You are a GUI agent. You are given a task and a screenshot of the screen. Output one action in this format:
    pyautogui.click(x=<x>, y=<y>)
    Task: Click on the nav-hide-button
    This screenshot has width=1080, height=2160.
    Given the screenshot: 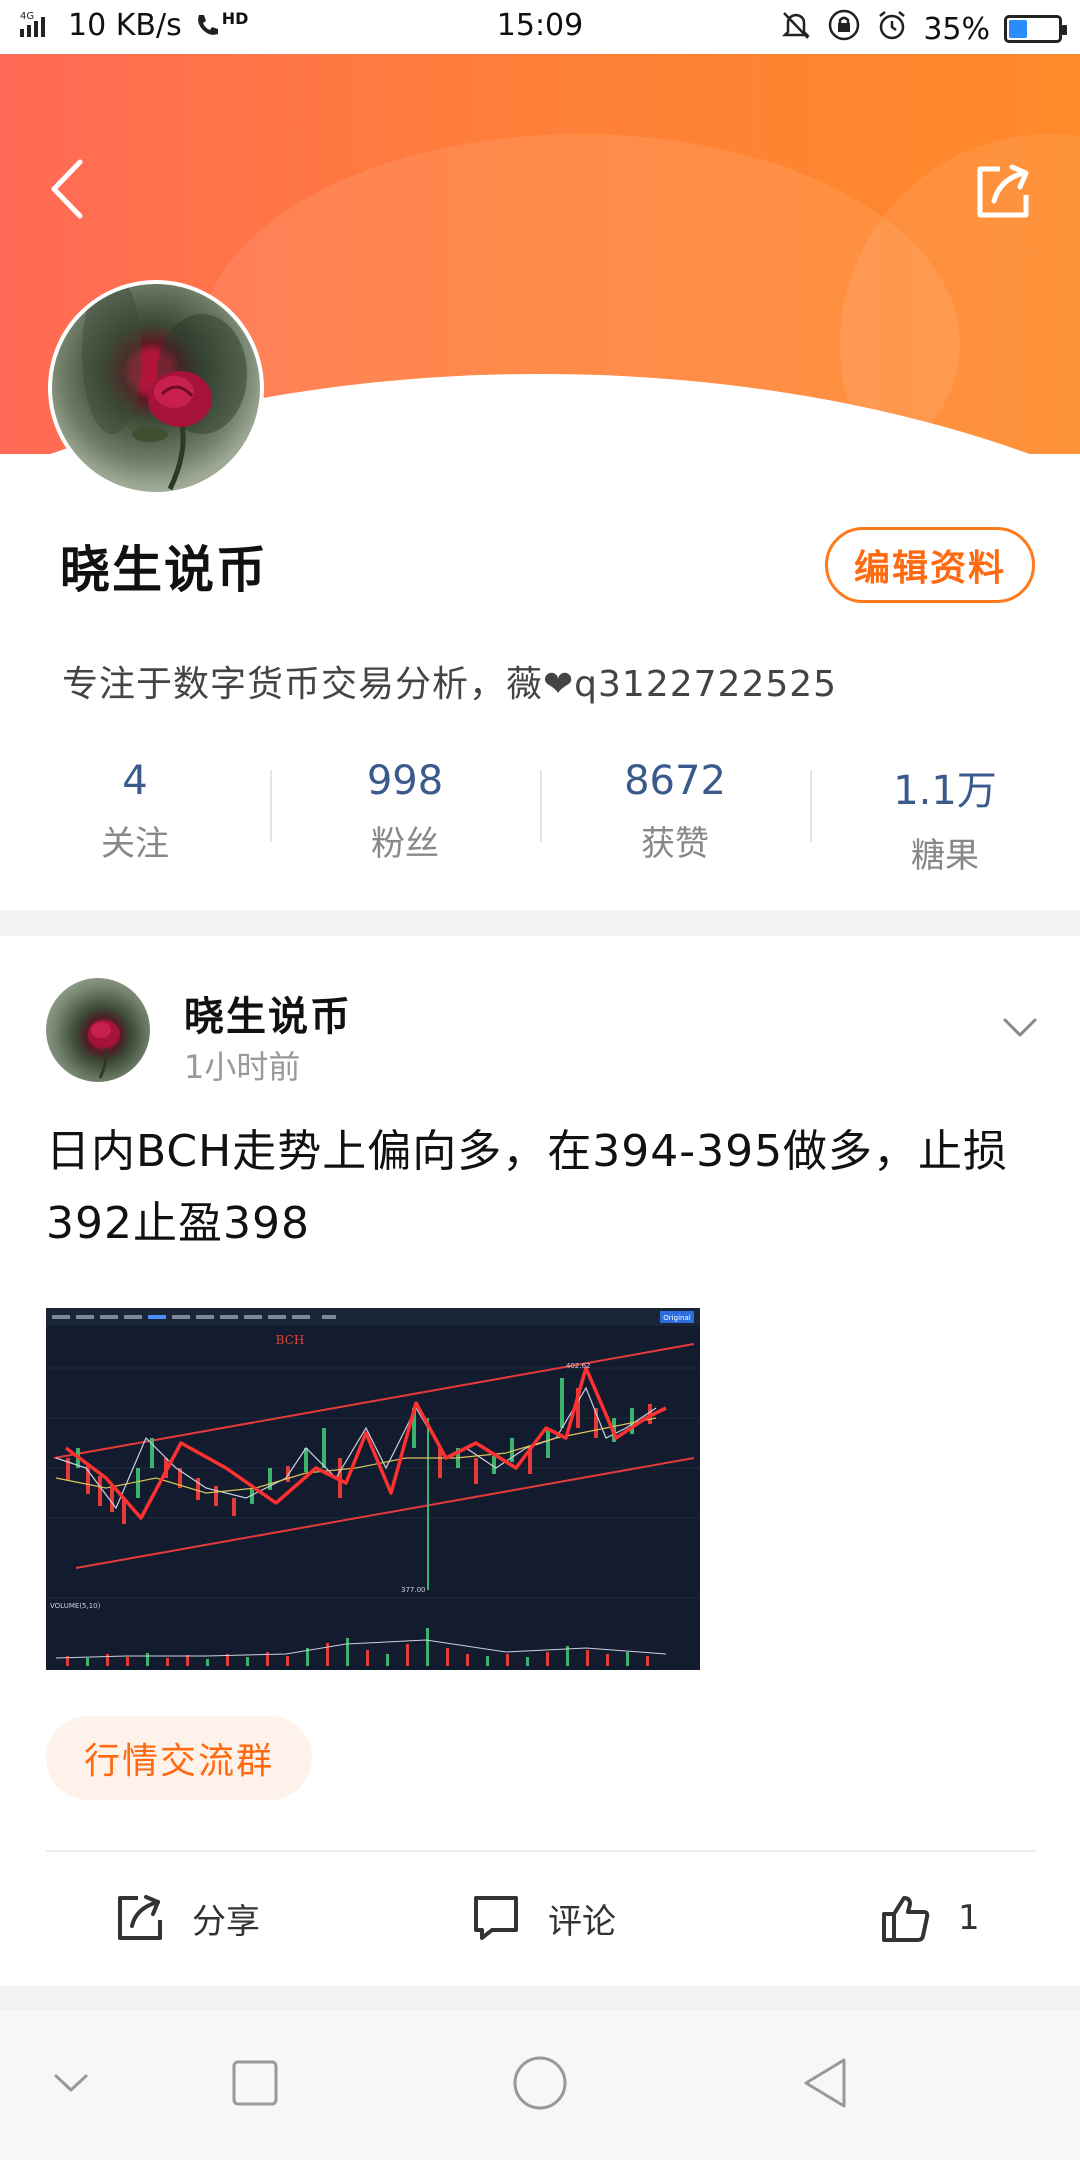 What is the action you would take?
    pyautogui.click(x=71, y=2083)
    